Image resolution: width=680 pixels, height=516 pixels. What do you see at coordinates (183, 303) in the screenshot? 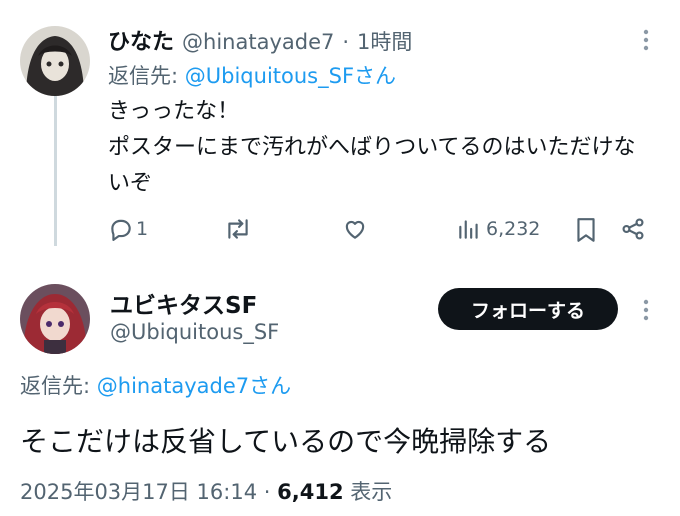
I see `author-name: ユビキタスSF` at bounding box center [183, 303].